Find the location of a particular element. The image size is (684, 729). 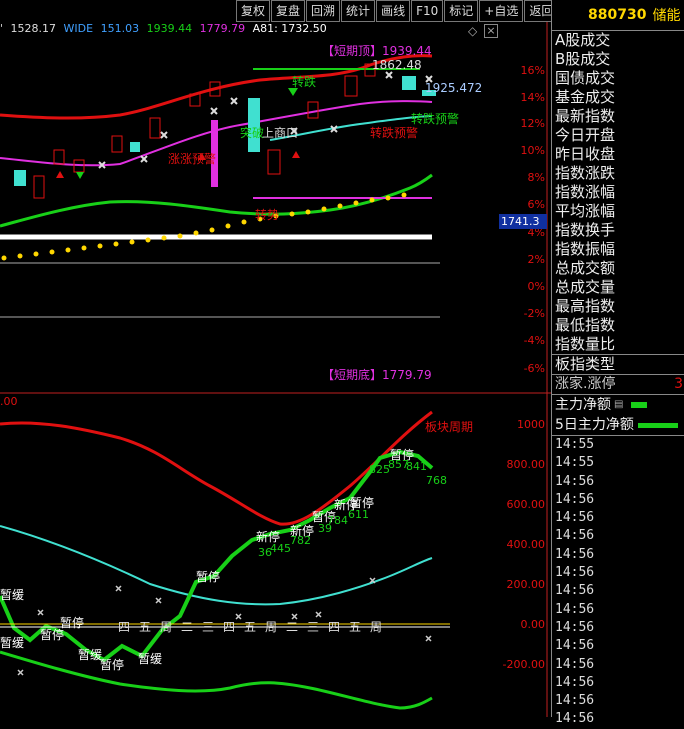

annot-zhangzhi-yujing: 涨涨预警 is located at coordinates (192, 159).